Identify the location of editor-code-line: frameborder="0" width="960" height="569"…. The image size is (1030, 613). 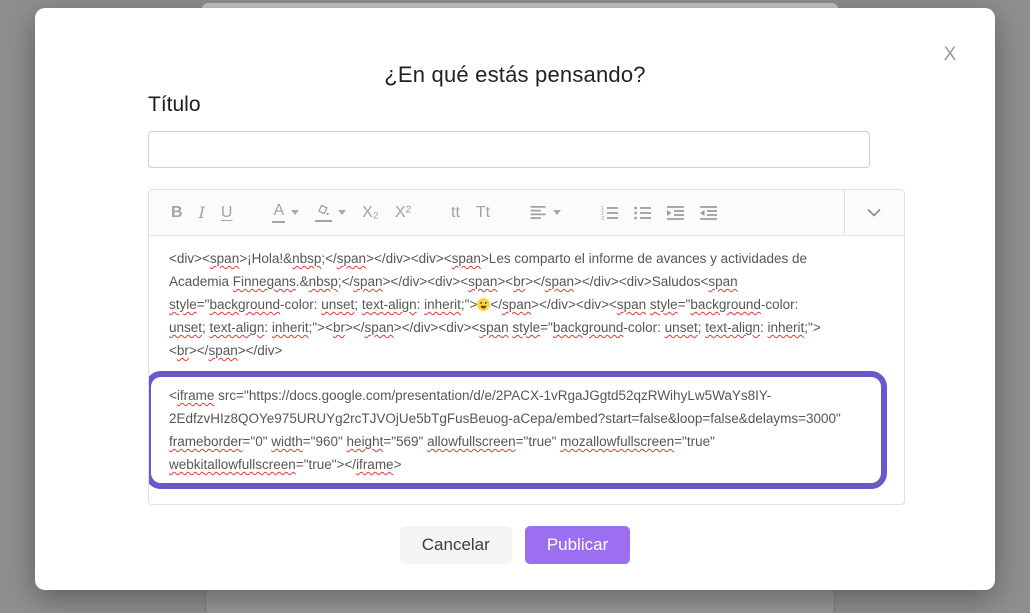
(442, 441).